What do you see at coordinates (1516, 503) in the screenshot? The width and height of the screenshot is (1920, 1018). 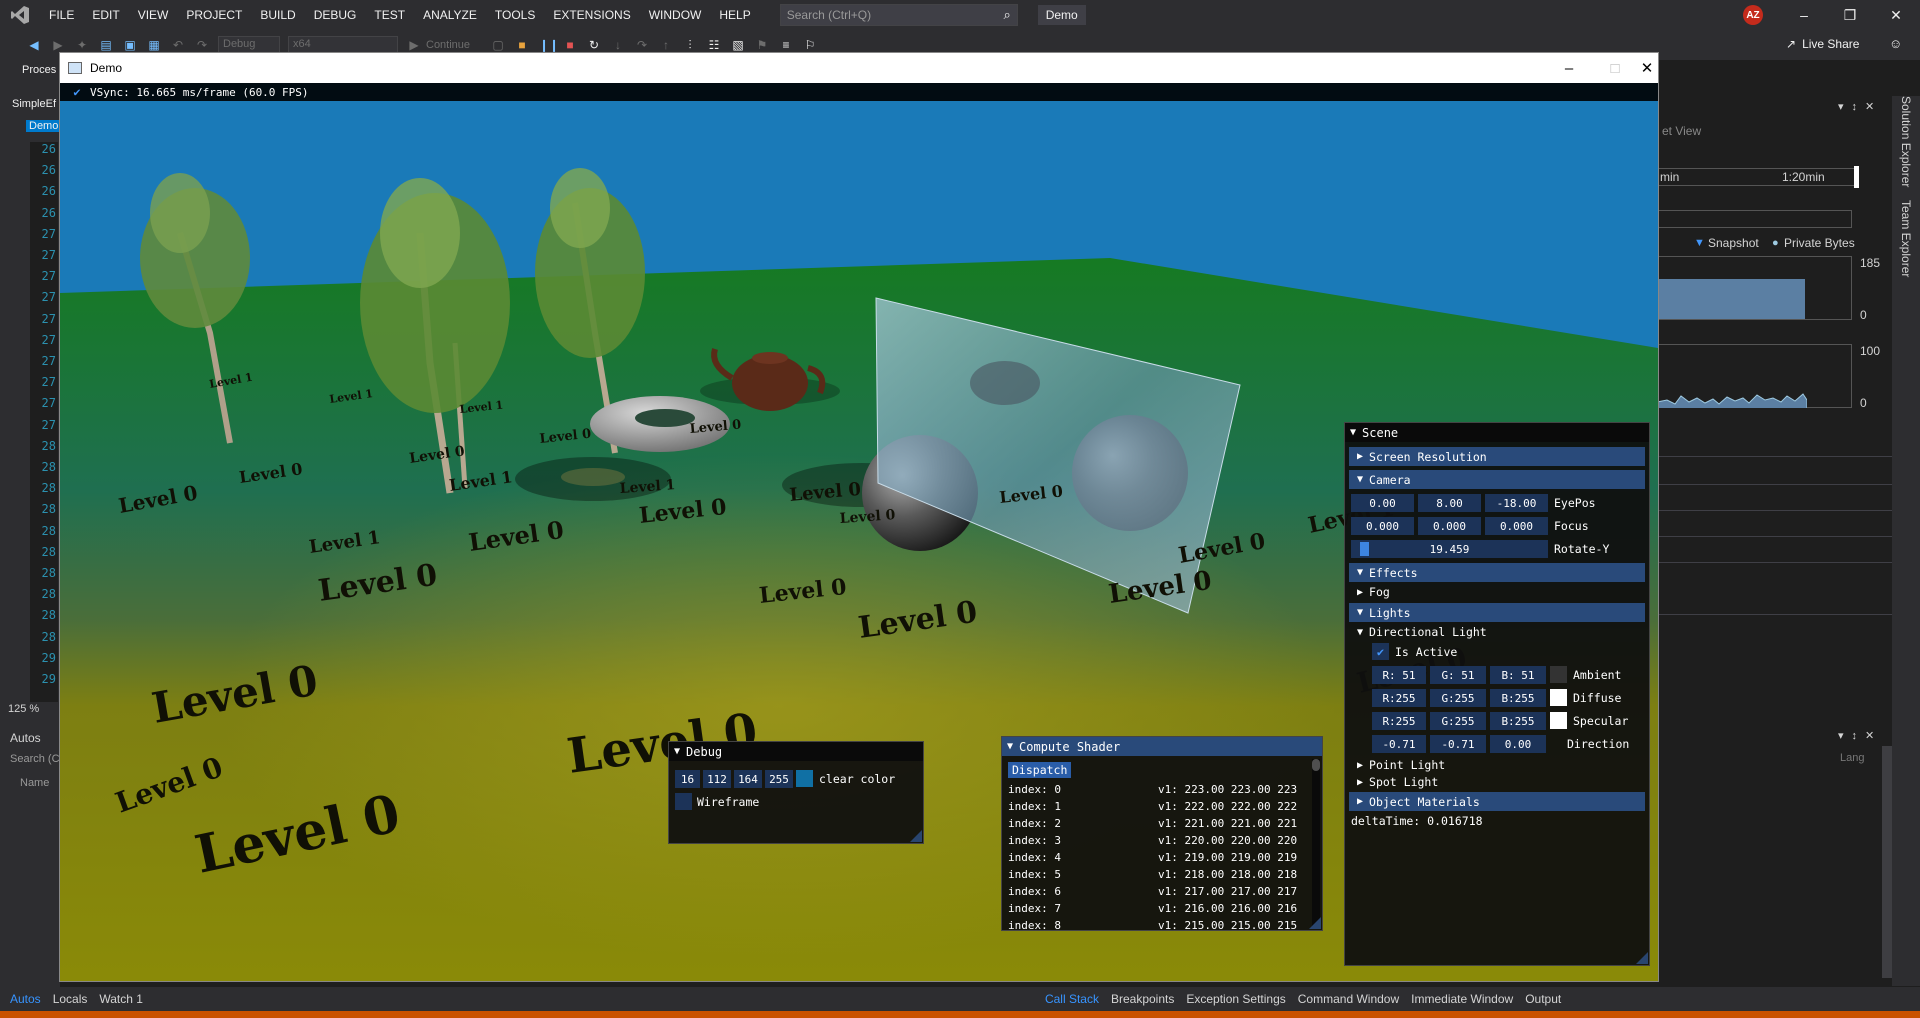 I see `eyepos-z: -18.00` at bounding box center [1516, 503].